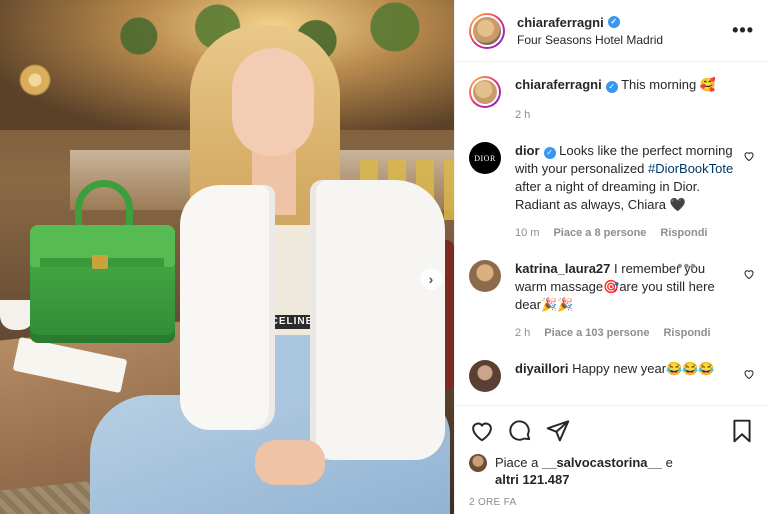 The width and height of the screenshot is (768, 514). Describe the element at coordinates (487, 30) in the screenshot. I see `author-avatar` at that location.